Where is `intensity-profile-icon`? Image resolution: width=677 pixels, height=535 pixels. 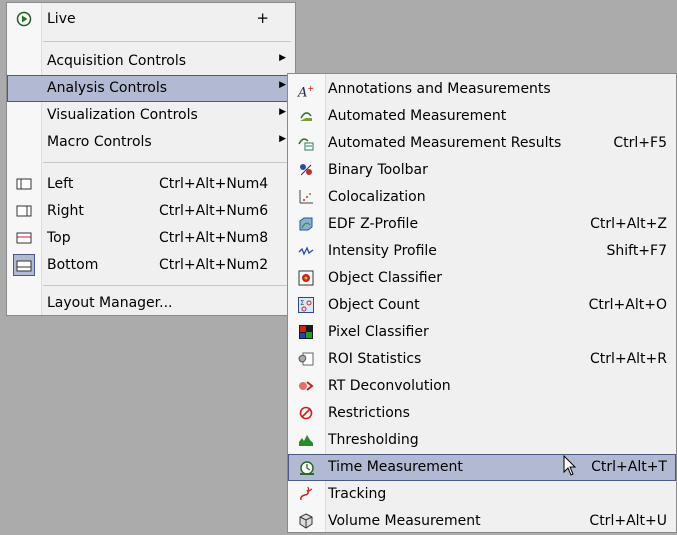 intensity-profile-icon is located at coordinates (306, 251).